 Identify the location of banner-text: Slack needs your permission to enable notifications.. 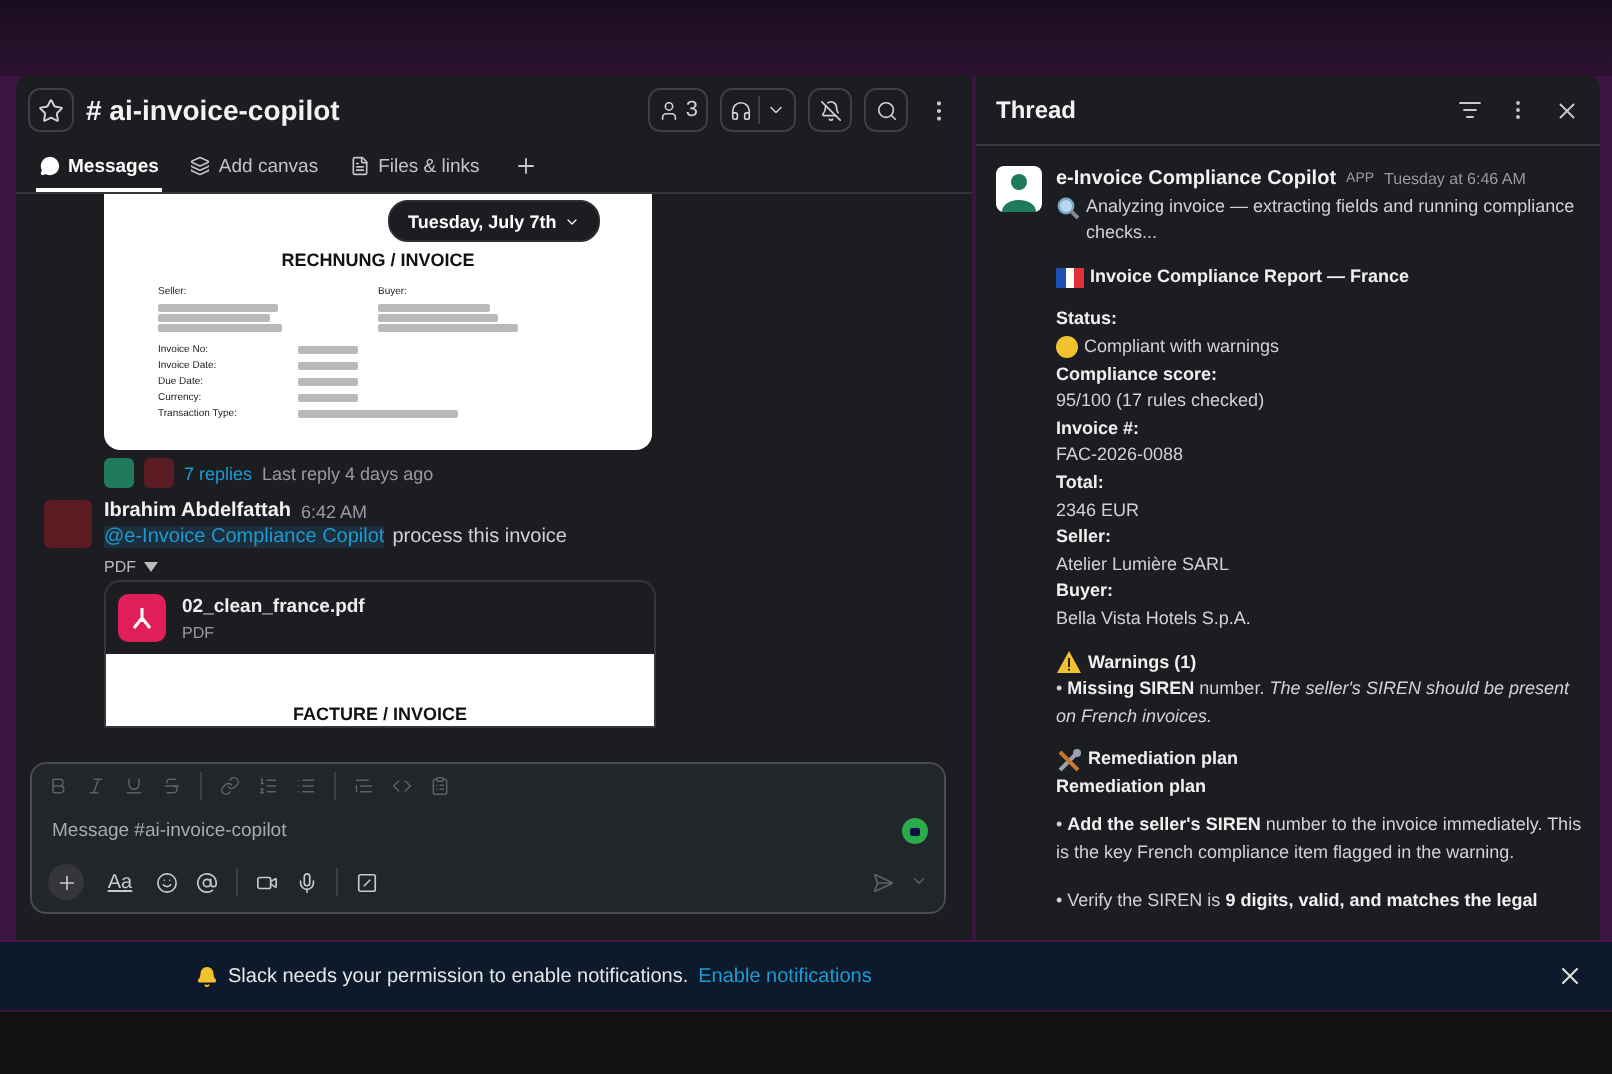
(458, 976).